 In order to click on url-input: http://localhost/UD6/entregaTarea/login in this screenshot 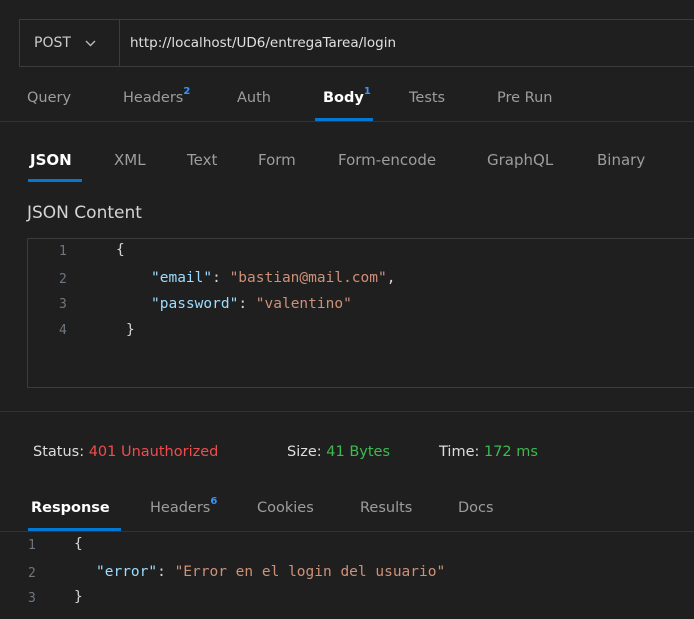, I will do `click(258, 43)`.